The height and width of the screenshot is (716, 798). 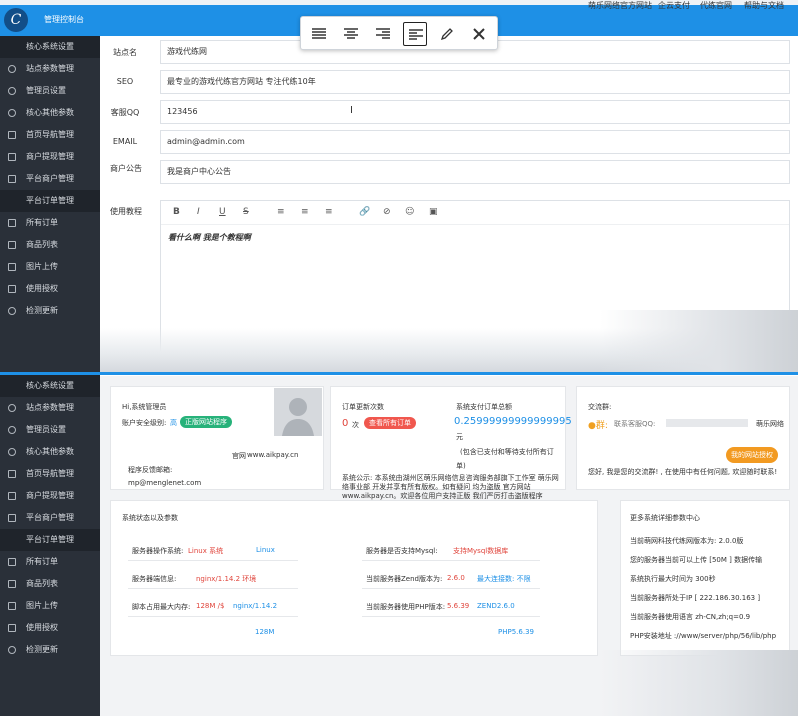 What do you see at coordinates (281, 212) in the screenshot?
I see `align-left-icon: ≡` at bounding box center [281, 212].